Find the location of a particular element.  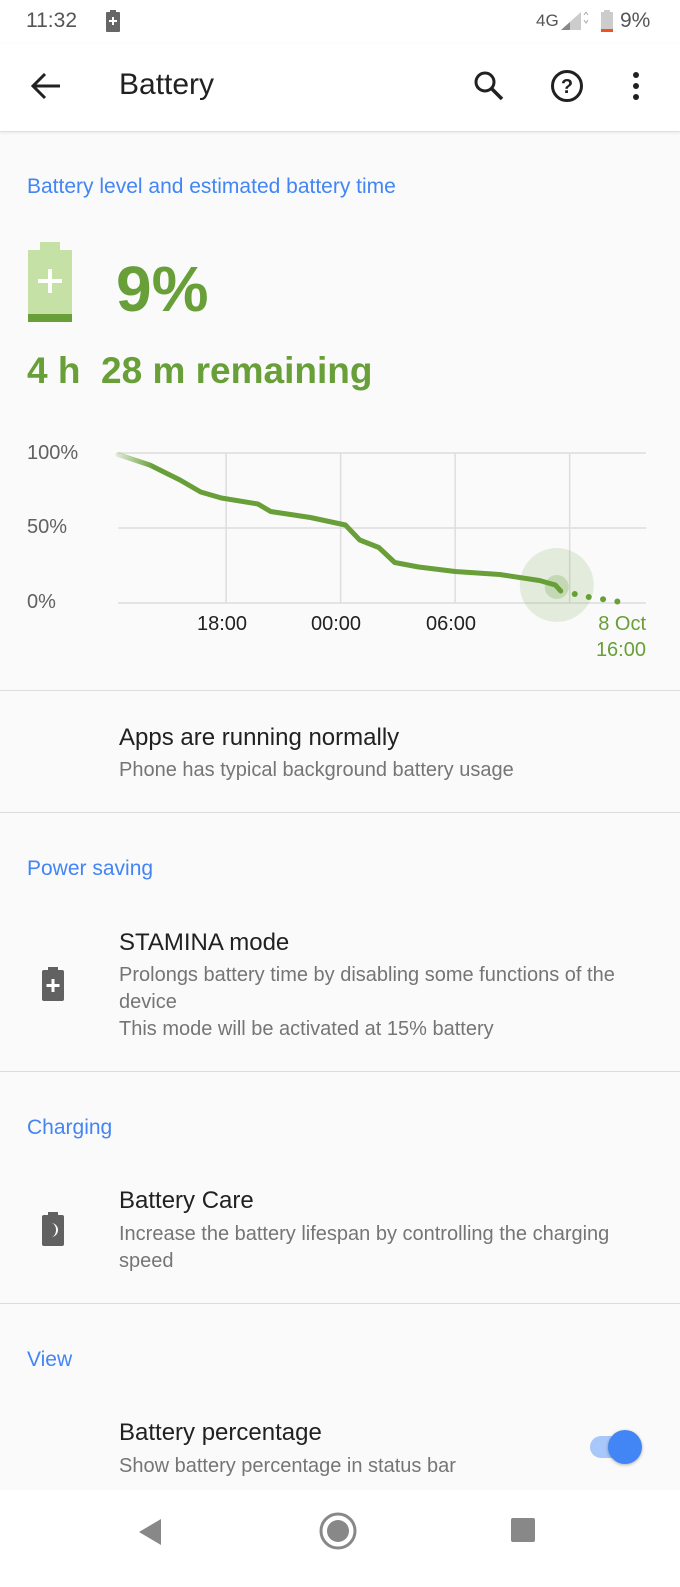

battery-percentage-subtitle: Show battery percentage in status bar is located at coordinates (287, 1466).